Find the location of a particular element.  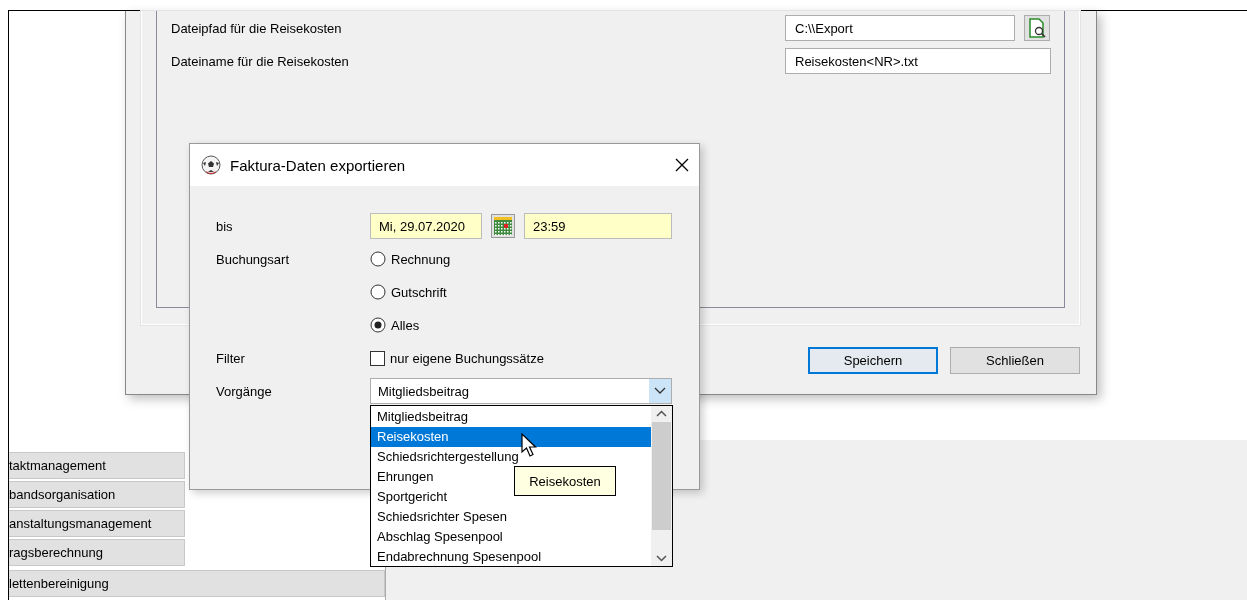

field-label: Vorgänge is located at coordinates (244, 391).